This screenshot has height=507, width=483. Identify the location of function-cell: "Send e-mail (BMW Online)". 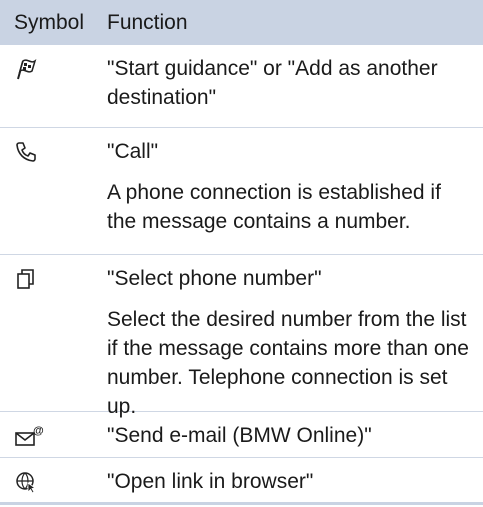
(295, 434).